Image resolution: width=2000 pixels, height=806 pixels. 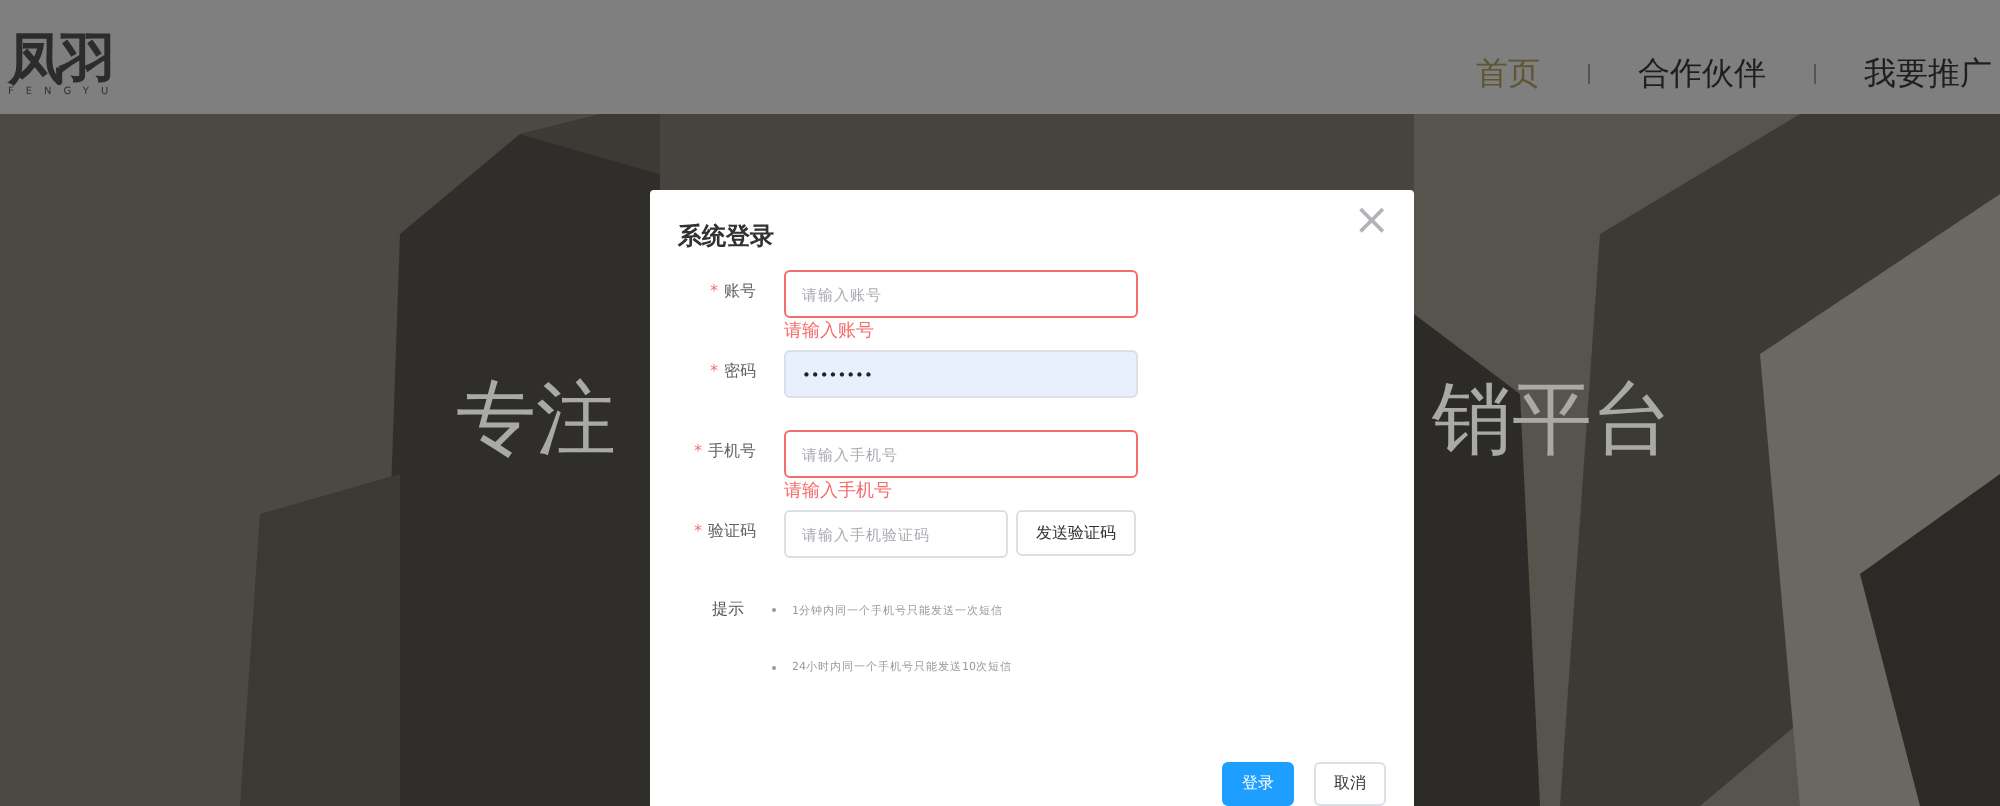 What do you see at coordinates (839, 492) in the screenshot?
I see `error-message: 请输入手机号` at bounding box center [839, 492].